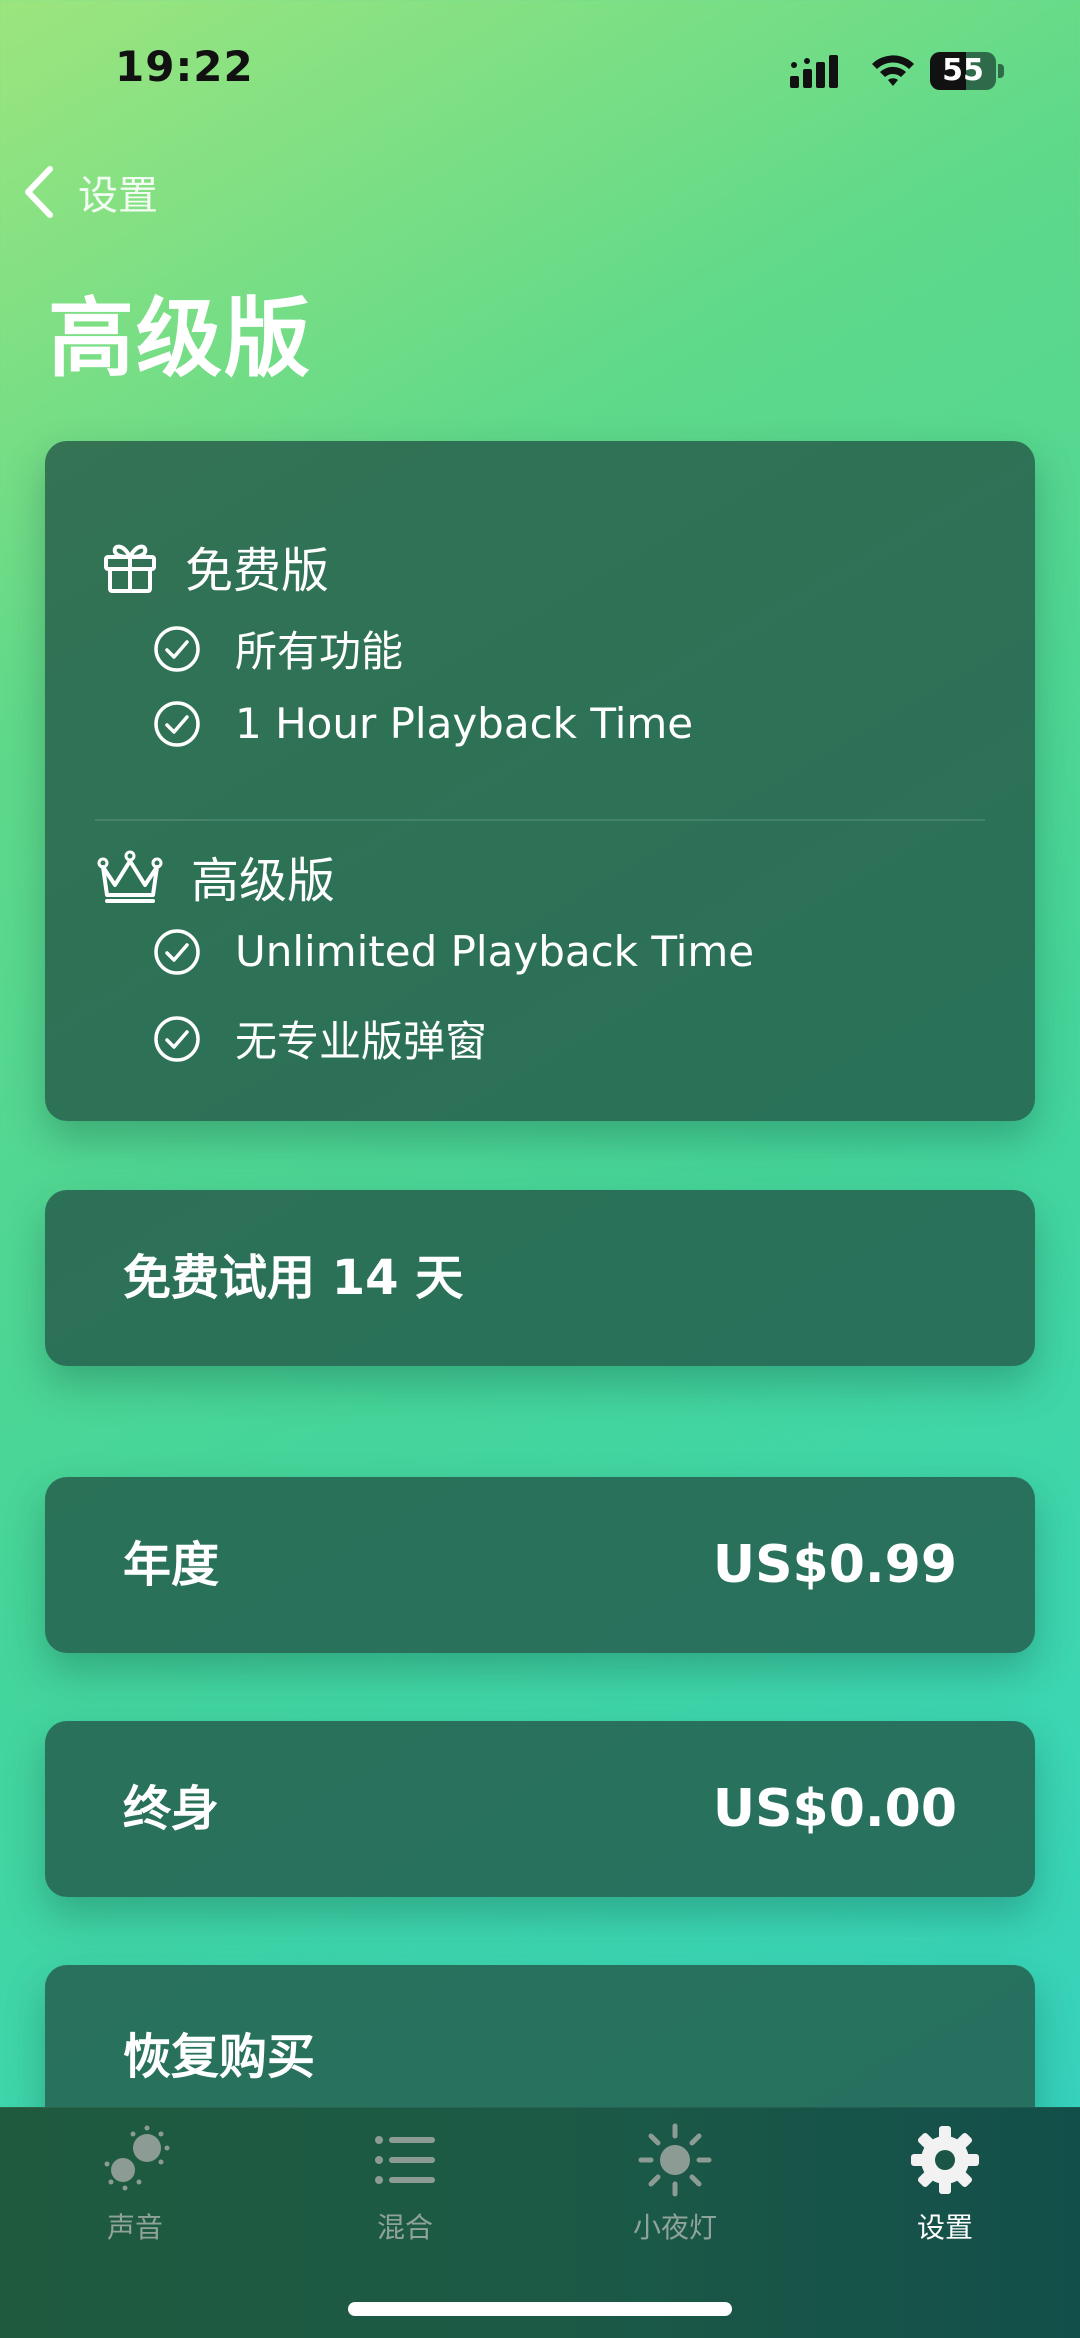 This screenshot has height=2338, width=1080. What do you see at coordinates (134, 2227) in the screenshot?
I see `tab-label: 声音` at bounding box center [134, 2227].